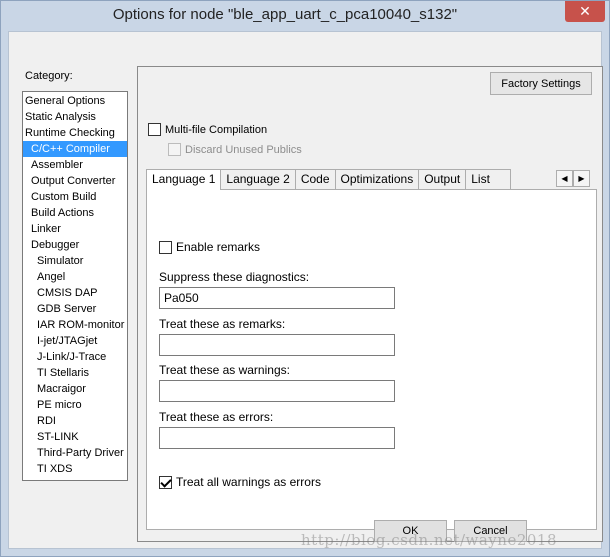 Image resolution: width=610 pixels, height=557 pixels. Describe the element at coordinates (488, 179) in the screenshot. I see `tab-list: List` at that location.